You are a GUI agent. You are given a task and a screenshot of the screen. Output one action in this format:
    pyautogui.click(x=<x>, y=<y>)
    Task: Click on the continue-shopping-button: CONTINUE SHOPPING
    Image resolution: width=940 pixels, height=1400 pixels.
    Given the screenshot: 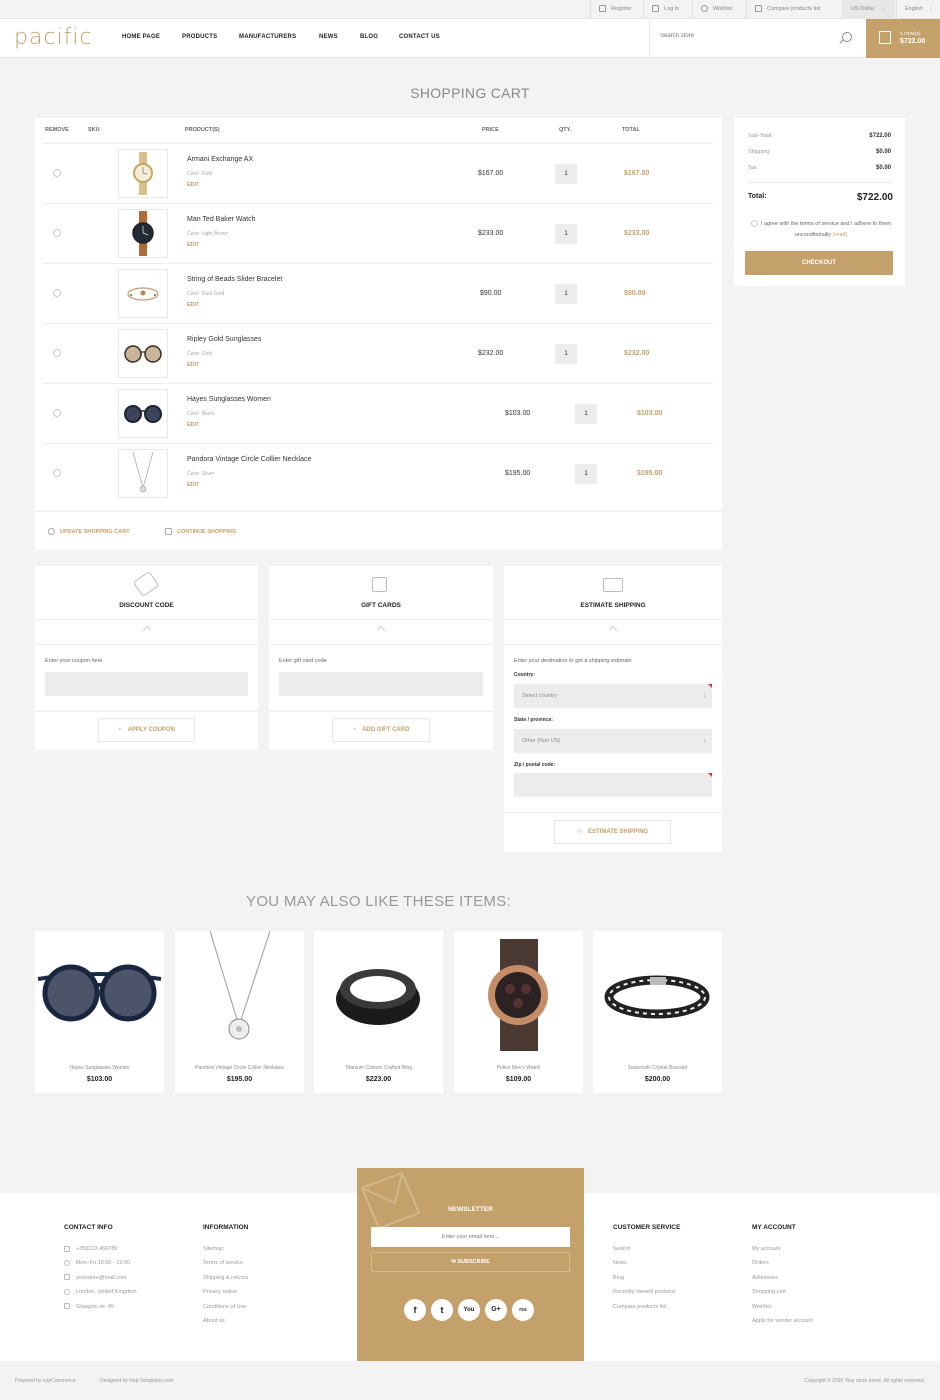 What is the action you would take?
    pyautogui.click(x=200, y=531)
    